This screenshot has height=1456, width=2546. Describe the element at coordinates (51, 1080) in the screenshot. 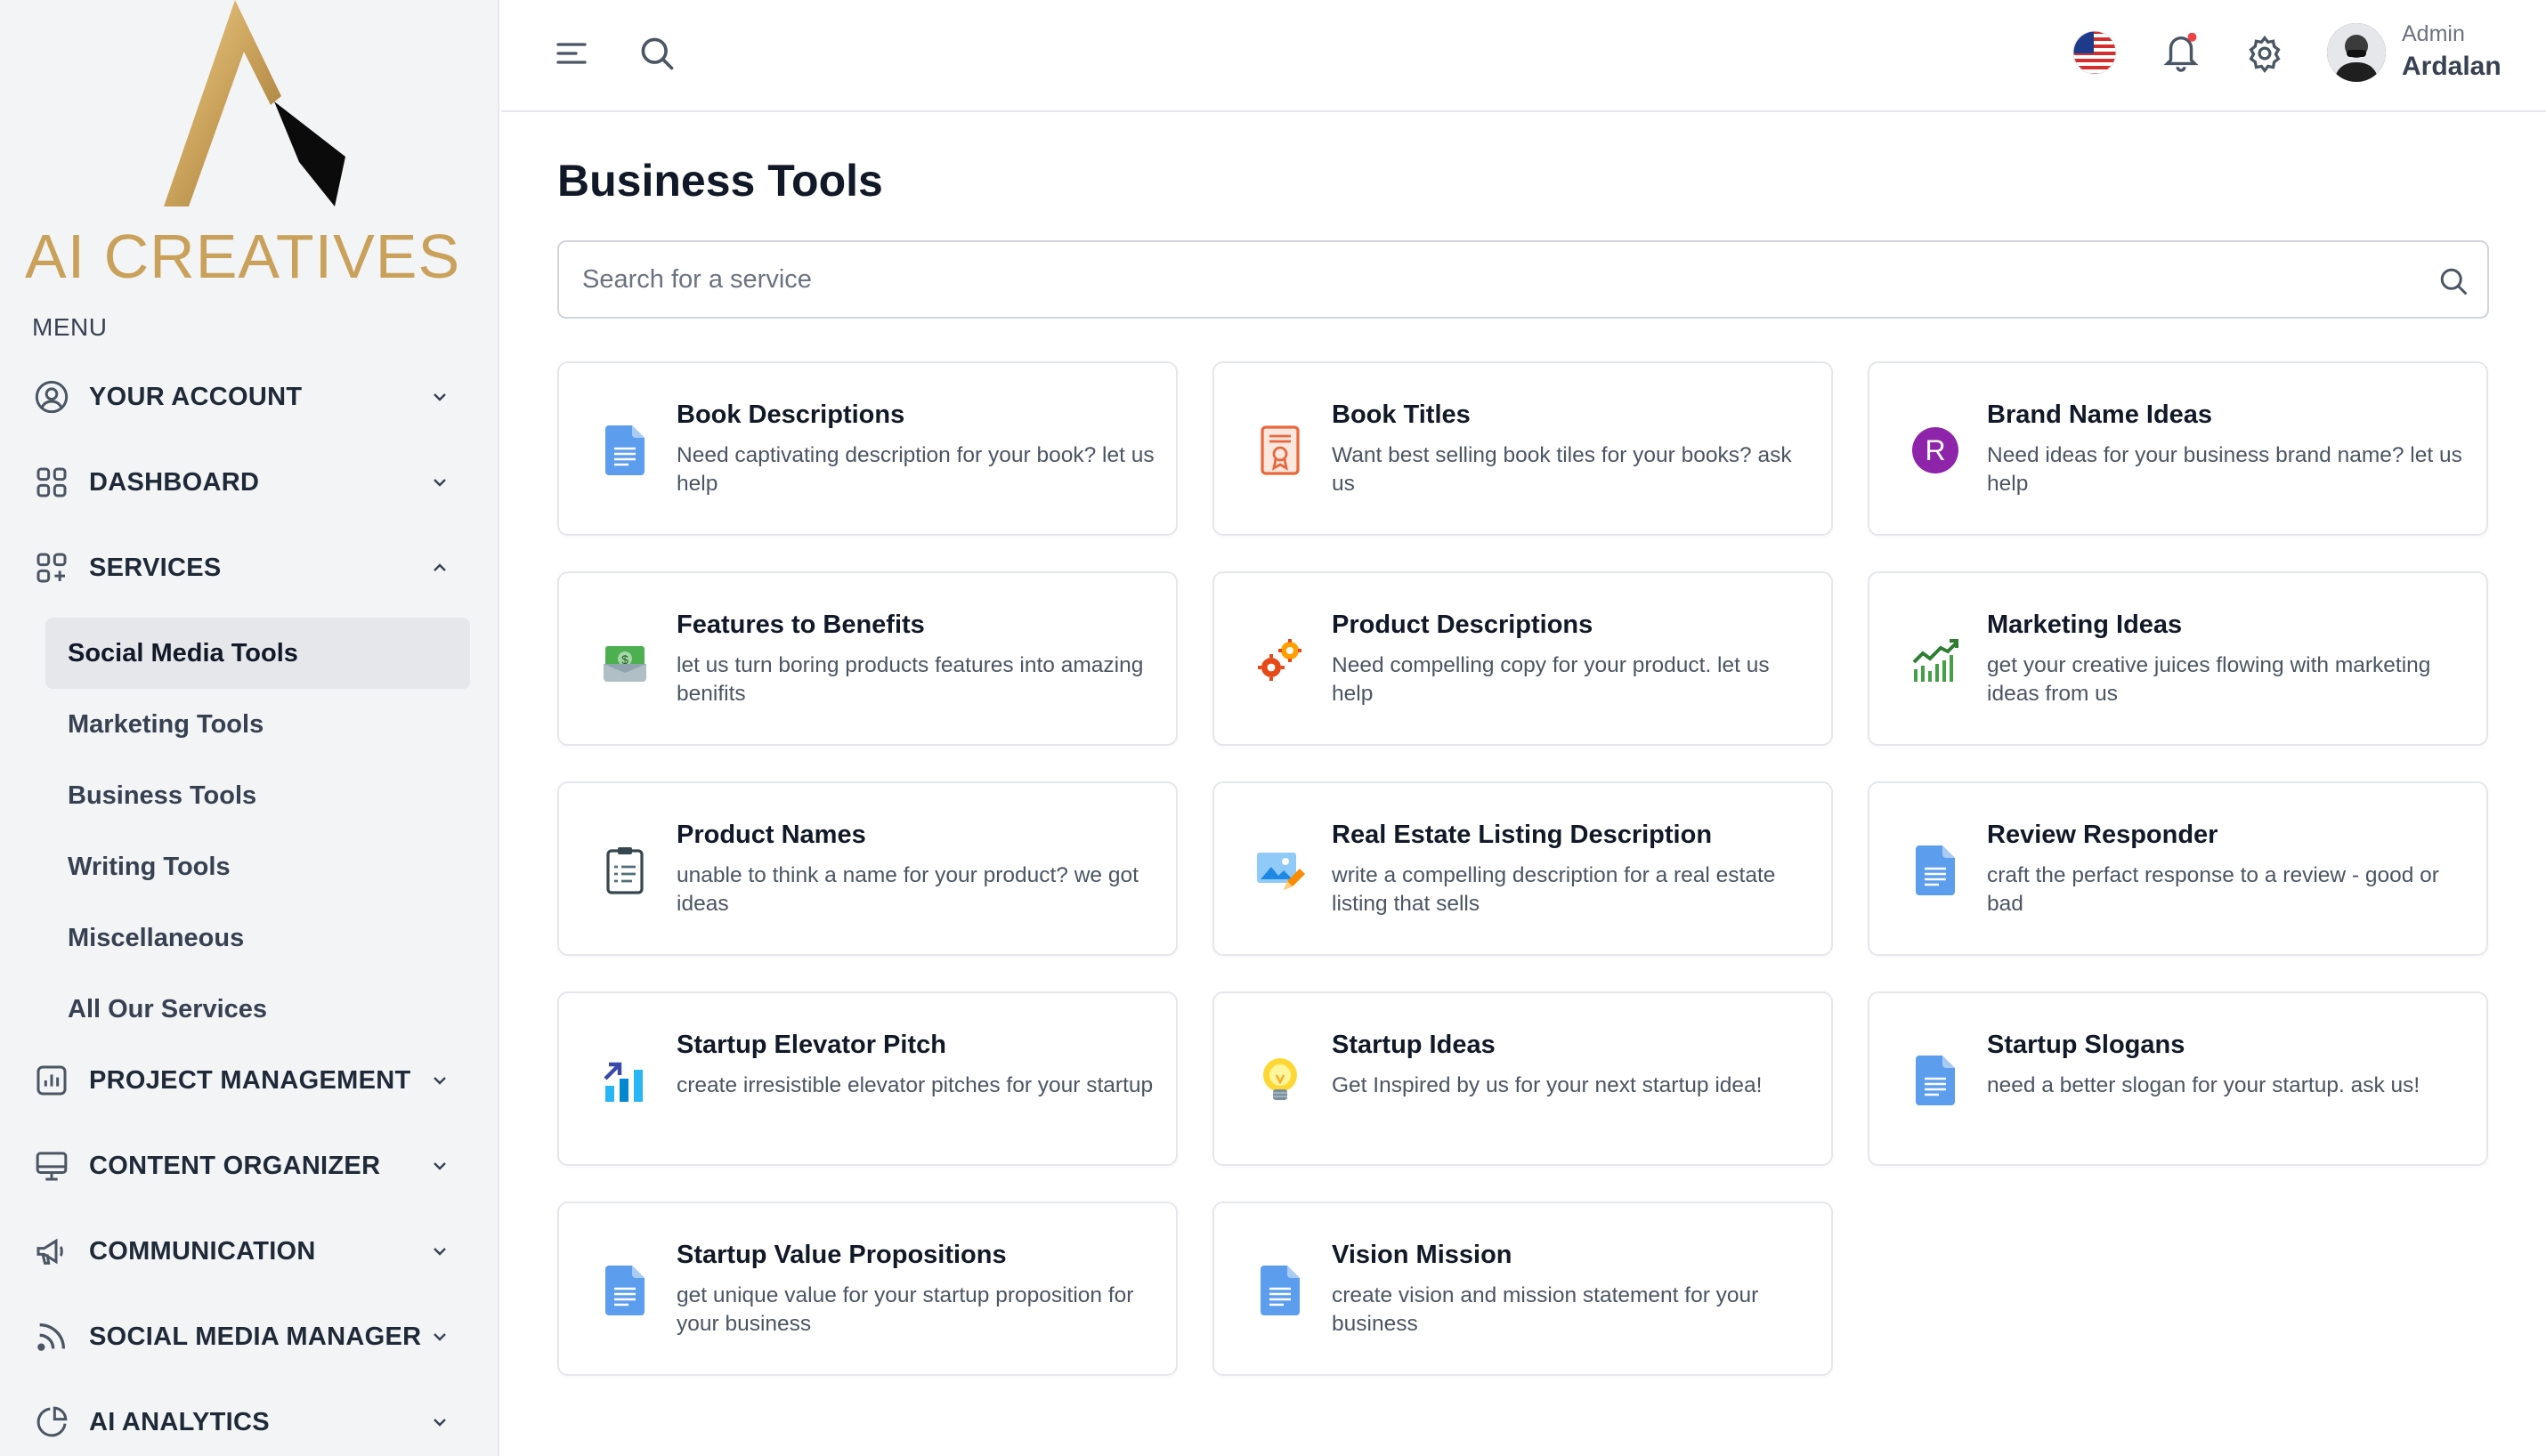

I see `chart-box-icon` at that location.